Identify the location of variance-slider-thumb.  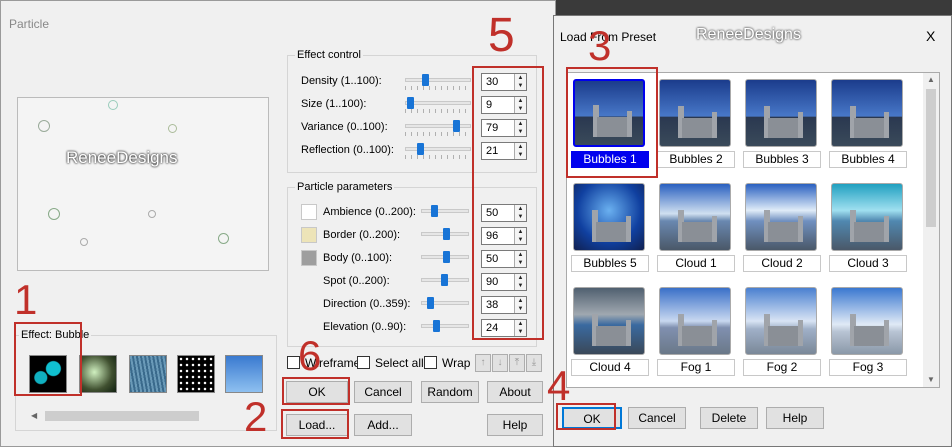
(456, 126).